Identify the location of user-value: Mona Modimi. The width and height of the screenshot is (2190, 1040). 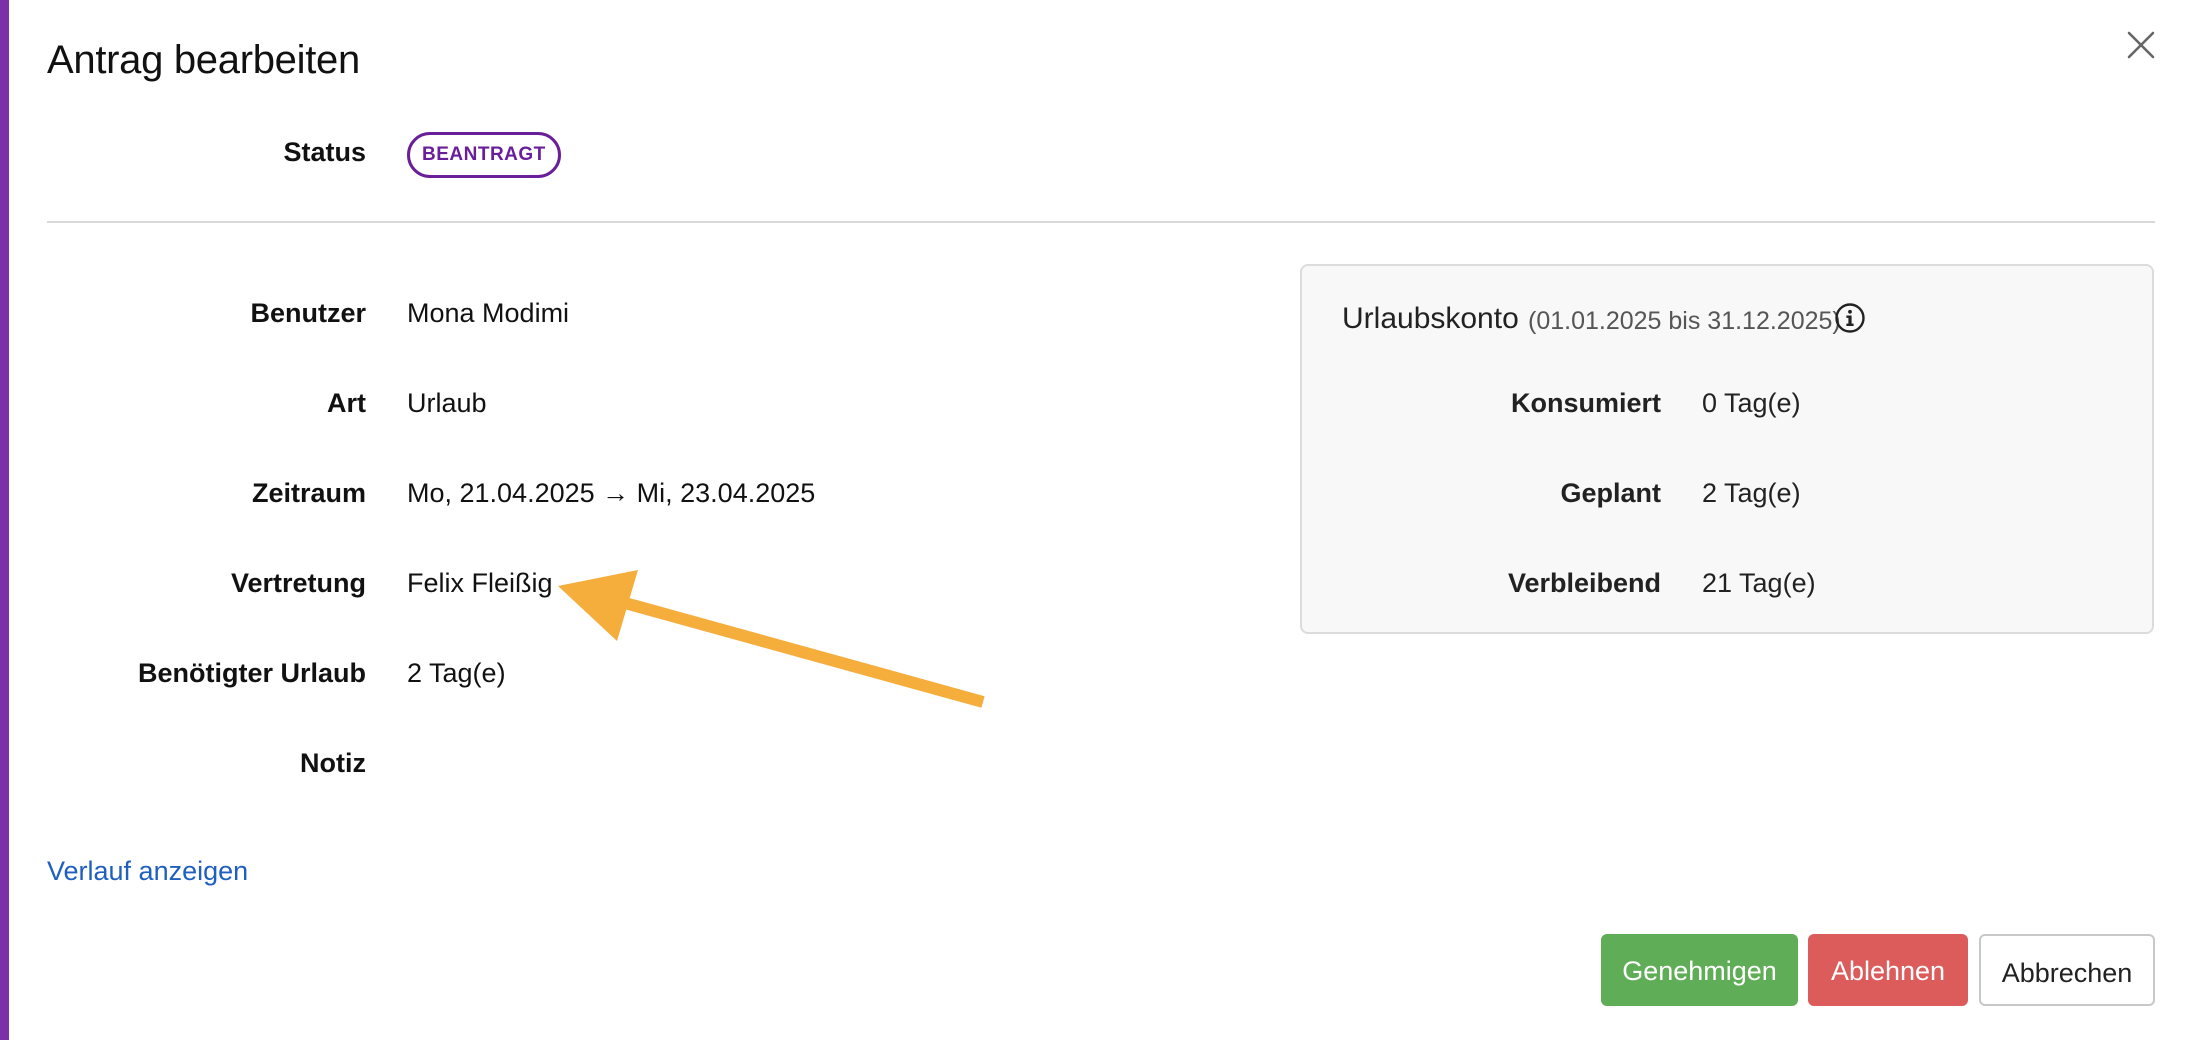
(488, 313).